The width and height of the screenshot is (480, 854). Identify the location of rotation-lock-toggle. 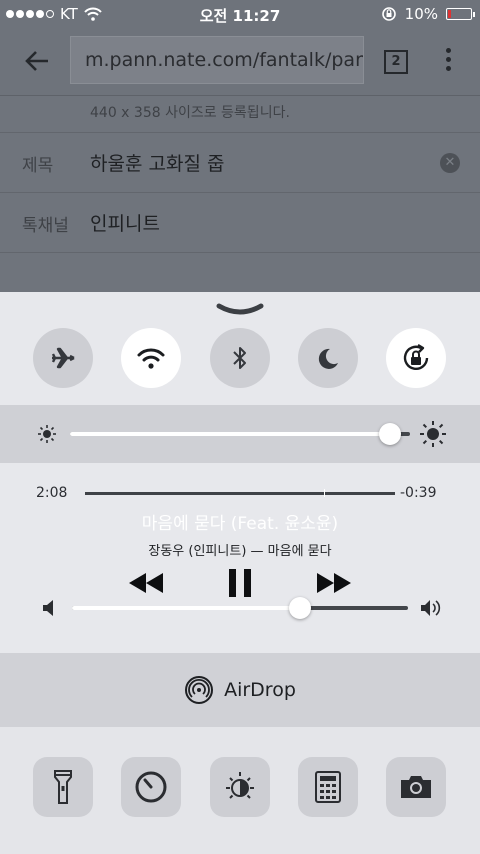
(416, 358).